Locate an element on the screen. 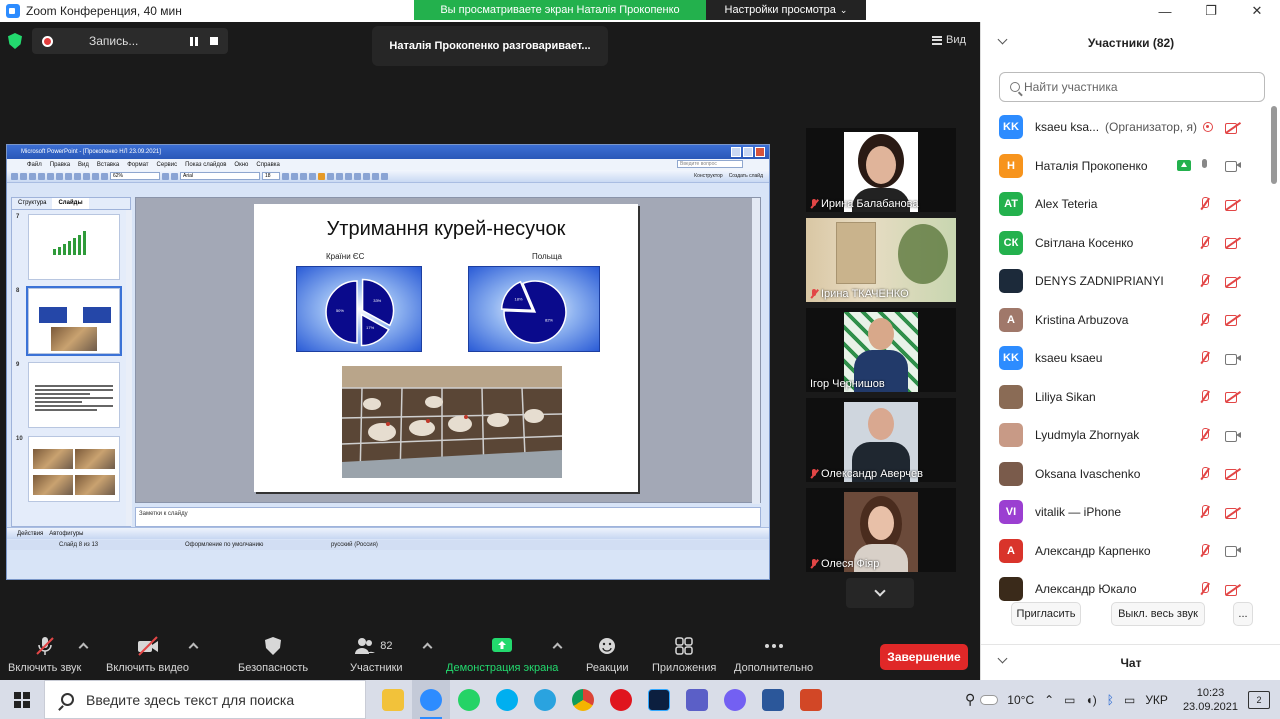  security-button: Безопасность is located at coordinates (273, 655).